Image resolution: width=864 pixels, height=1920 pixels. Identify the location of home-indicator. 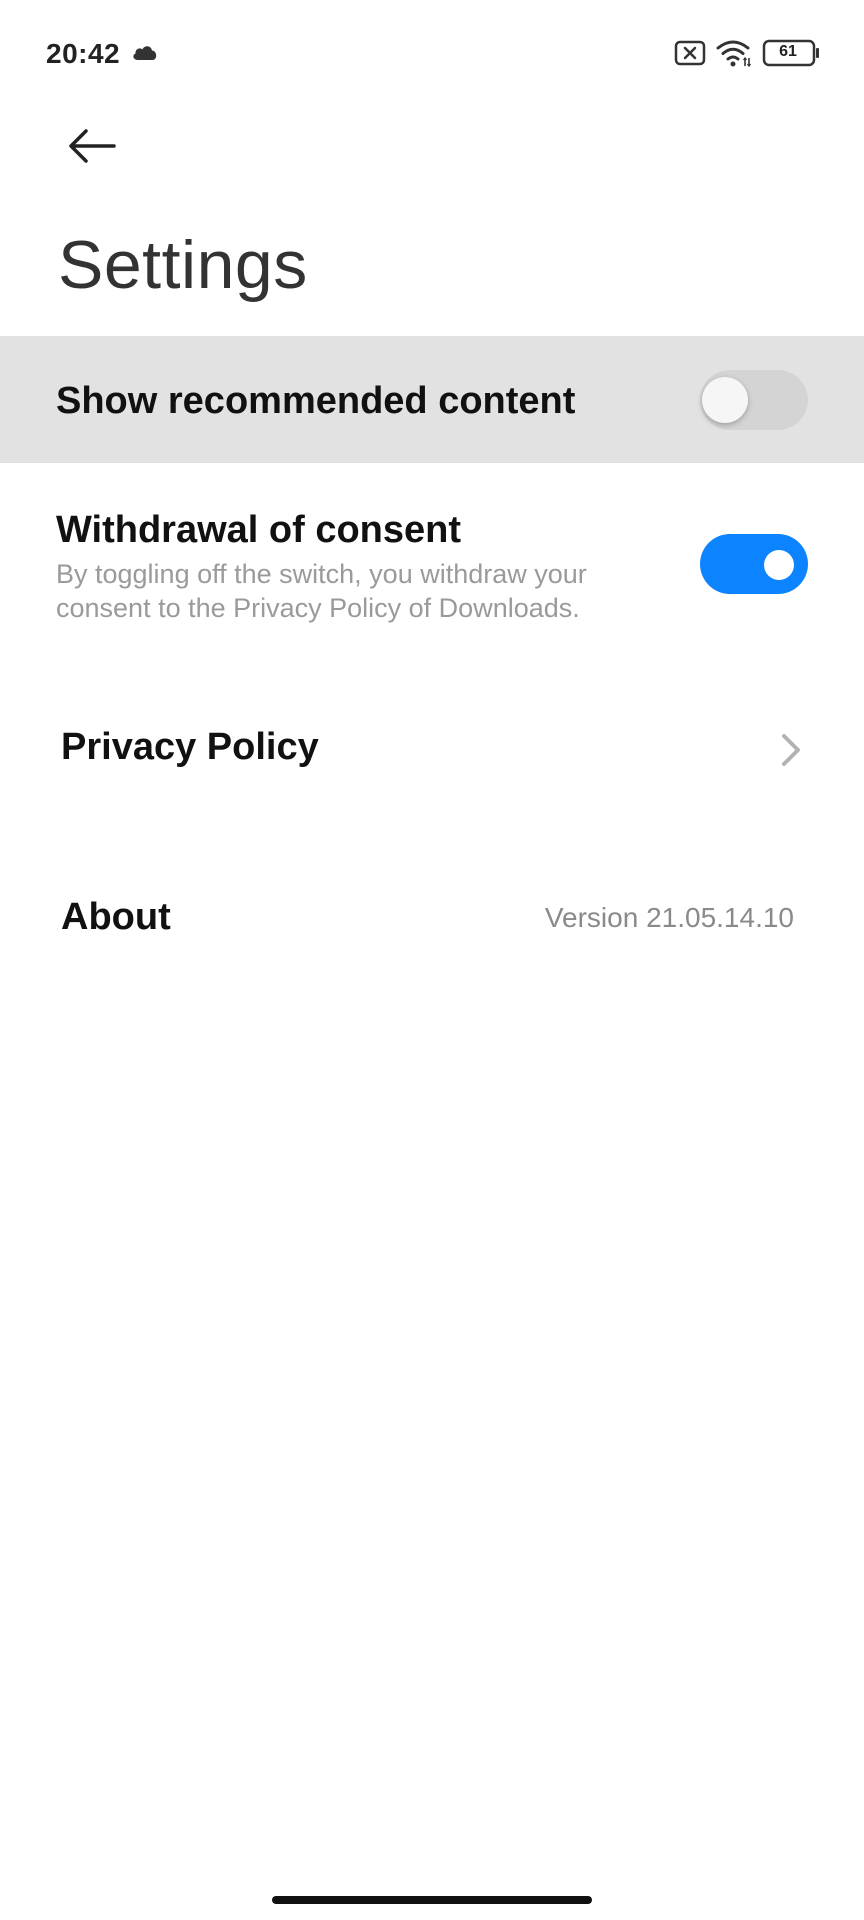
(432, 1900).